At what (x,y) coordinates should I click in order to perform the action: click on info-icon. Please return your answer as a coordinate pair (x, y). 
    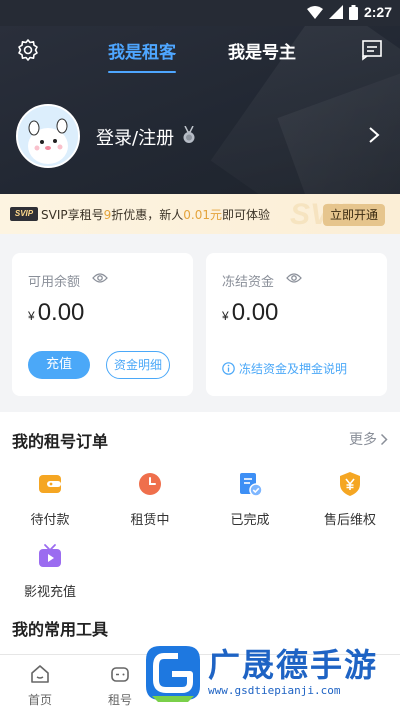
    Looking at the image, I should click on (228, 368).